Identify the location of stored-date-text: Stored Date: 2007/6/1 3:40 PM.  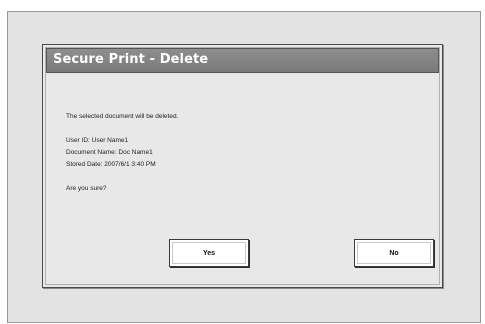
(111, 164).